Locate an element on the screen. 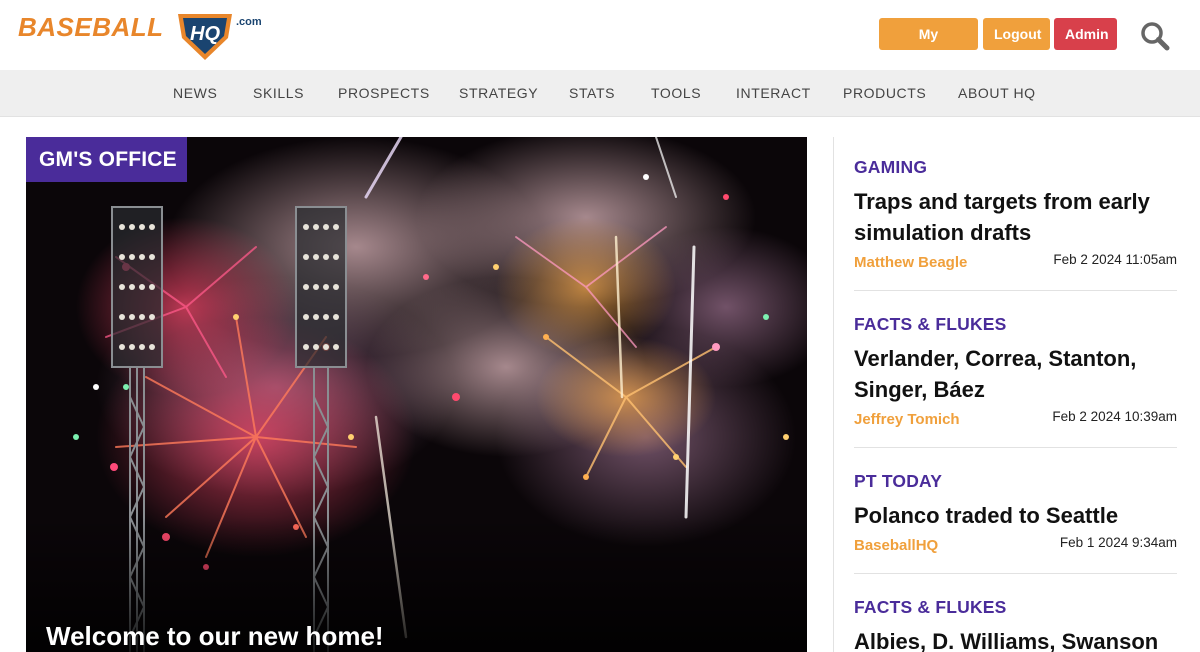 Image resolution: width=1200 pixels, height=652 pixels. article-category: GAMING is located at coordinates (1015, 167).